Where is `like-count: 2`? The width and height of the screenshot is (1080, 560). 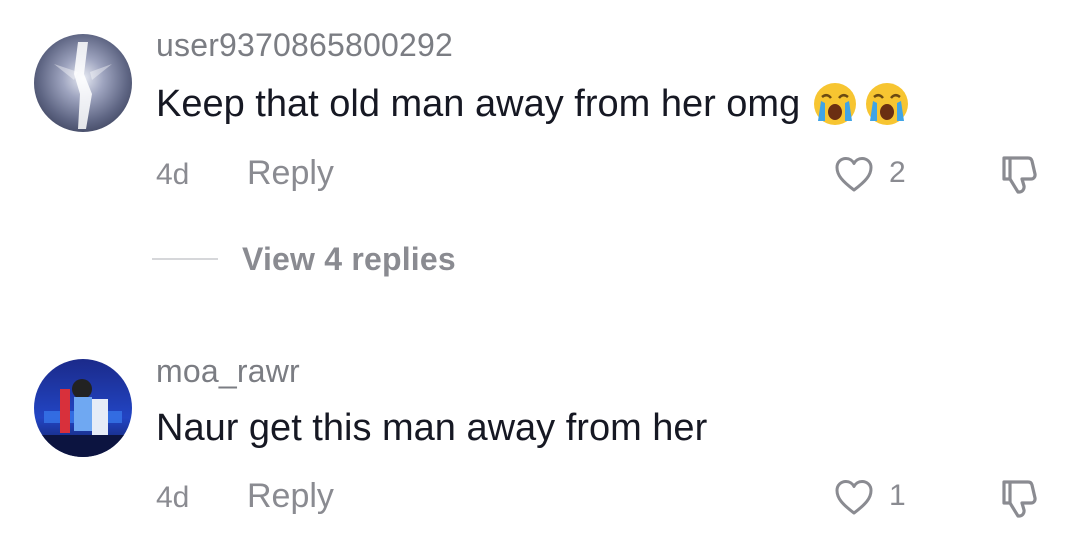
like-count: 2 is located at coordinates (897, 172).